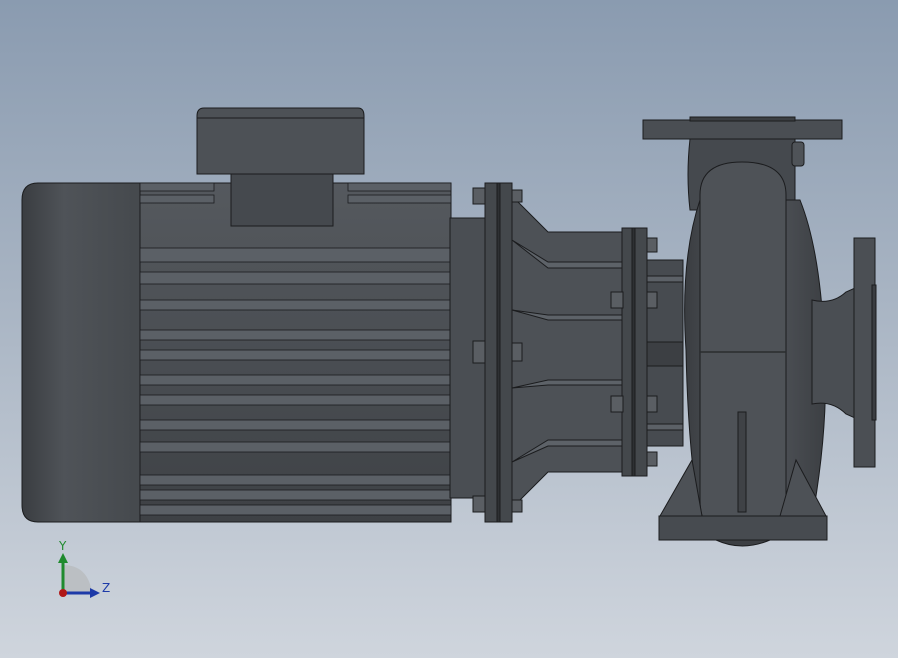 This screenshot has width=898, height=658. Describe the element at coordinates (63, 593) in the screenshot. I see `x-axis-point` at that location.